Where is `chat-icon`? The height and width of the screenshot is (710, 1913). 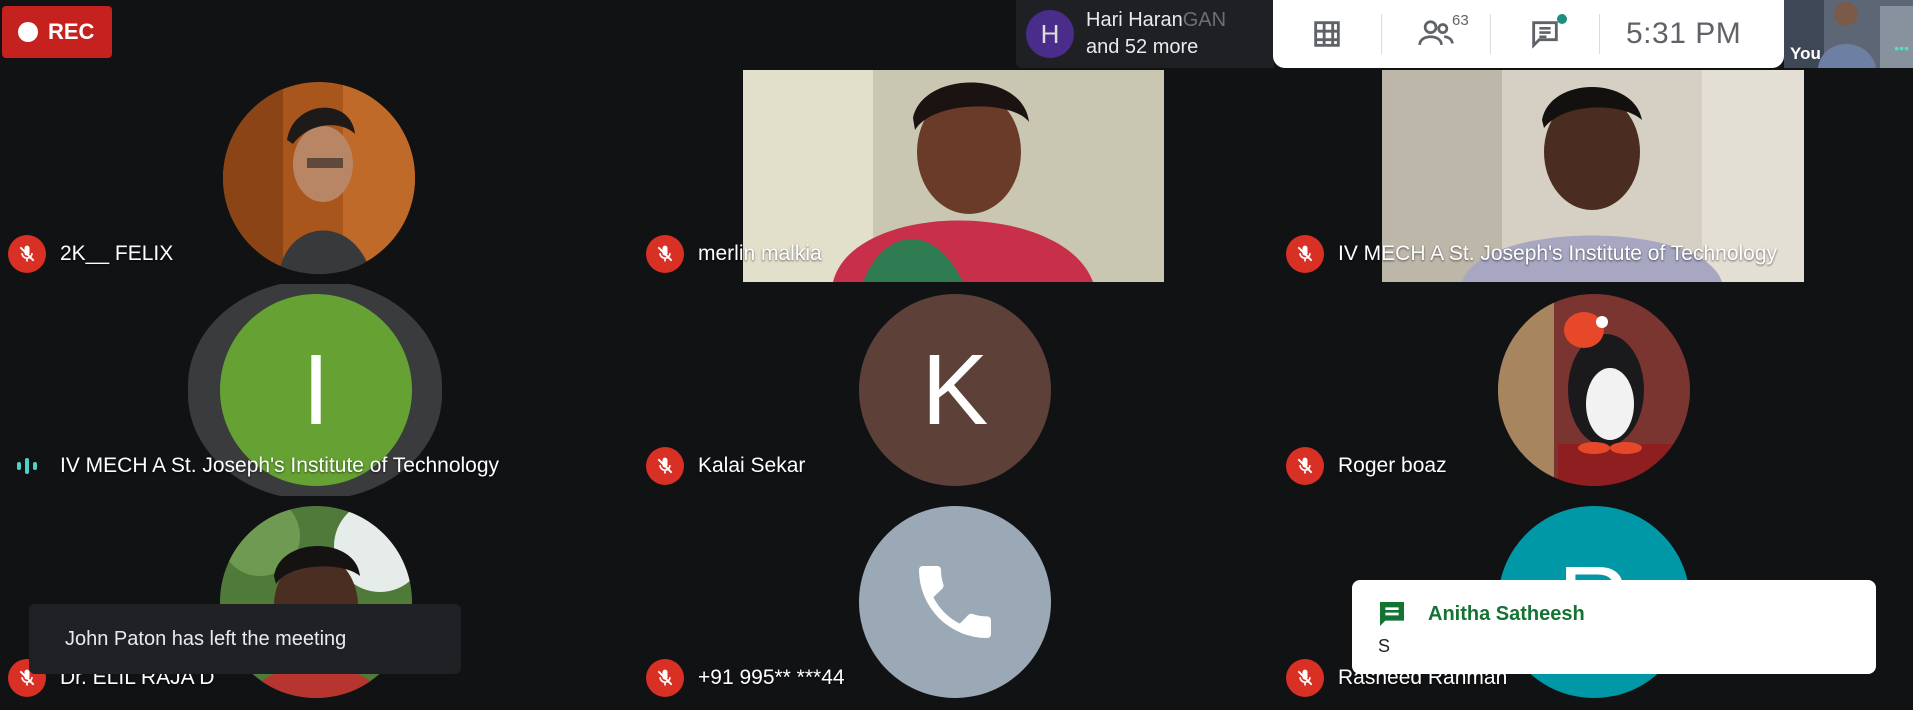
chat-icon is located at coordinates (1545, 35).